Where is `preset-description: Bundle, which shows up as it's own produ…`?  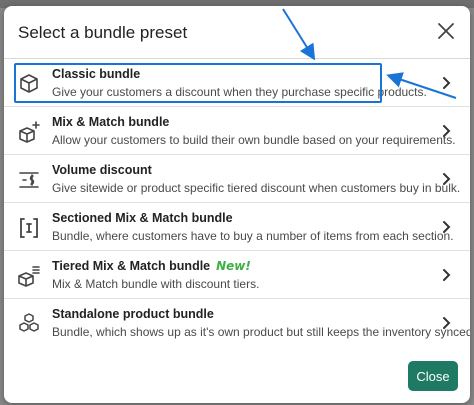
preset-description: Bundle, which shows up as it's own produ… is located at coordinates (261, 332).